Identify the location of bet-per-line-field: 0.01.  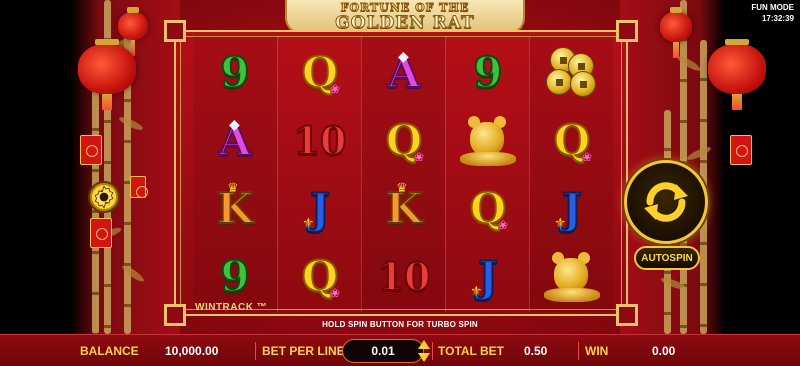
(383, 351).